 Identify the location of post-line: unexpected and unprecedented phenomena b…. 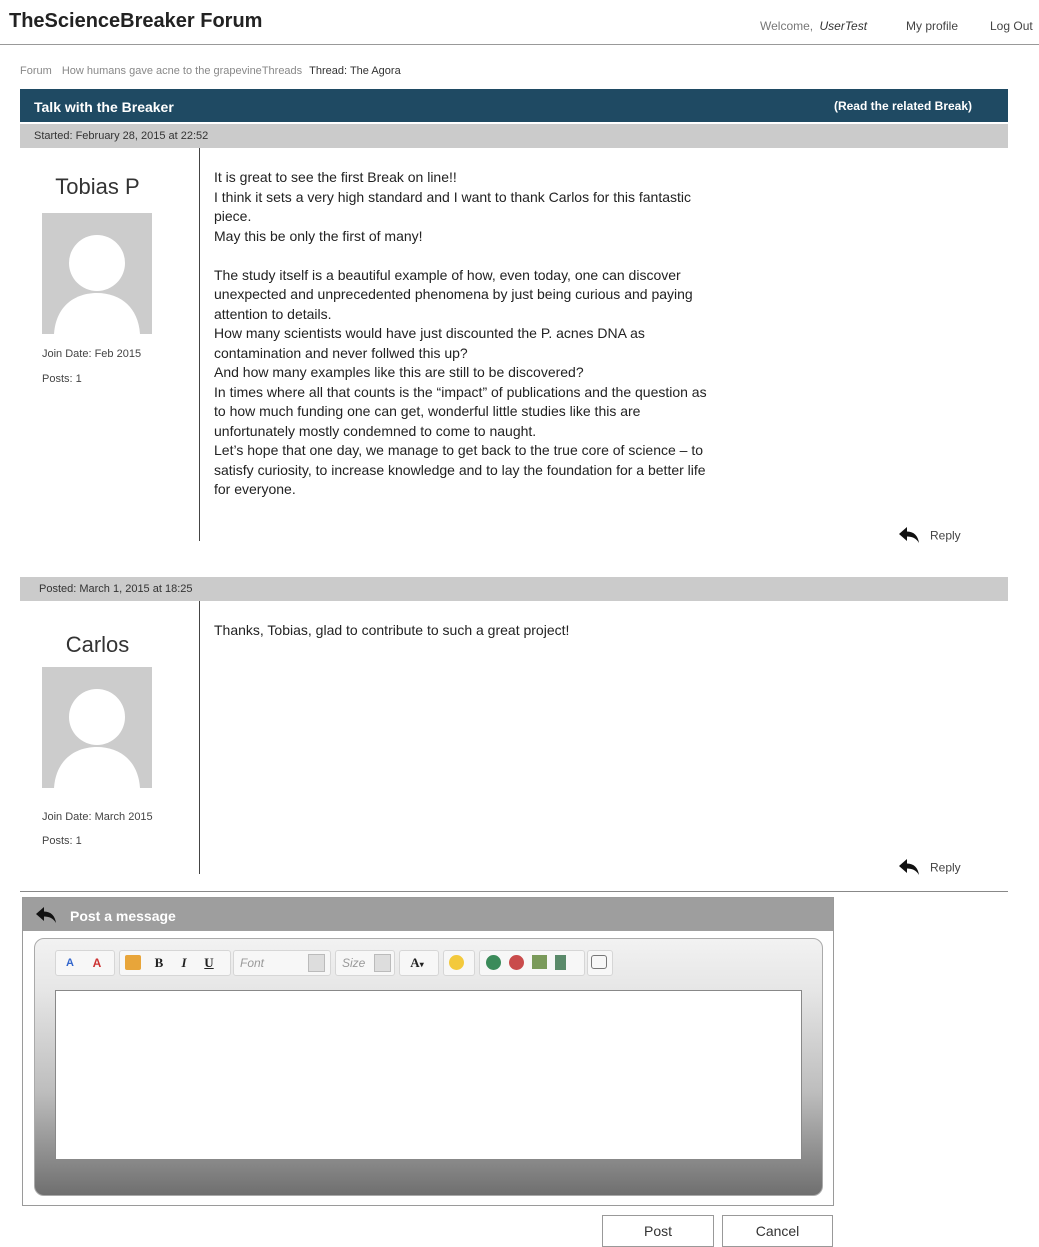
(453, 294).